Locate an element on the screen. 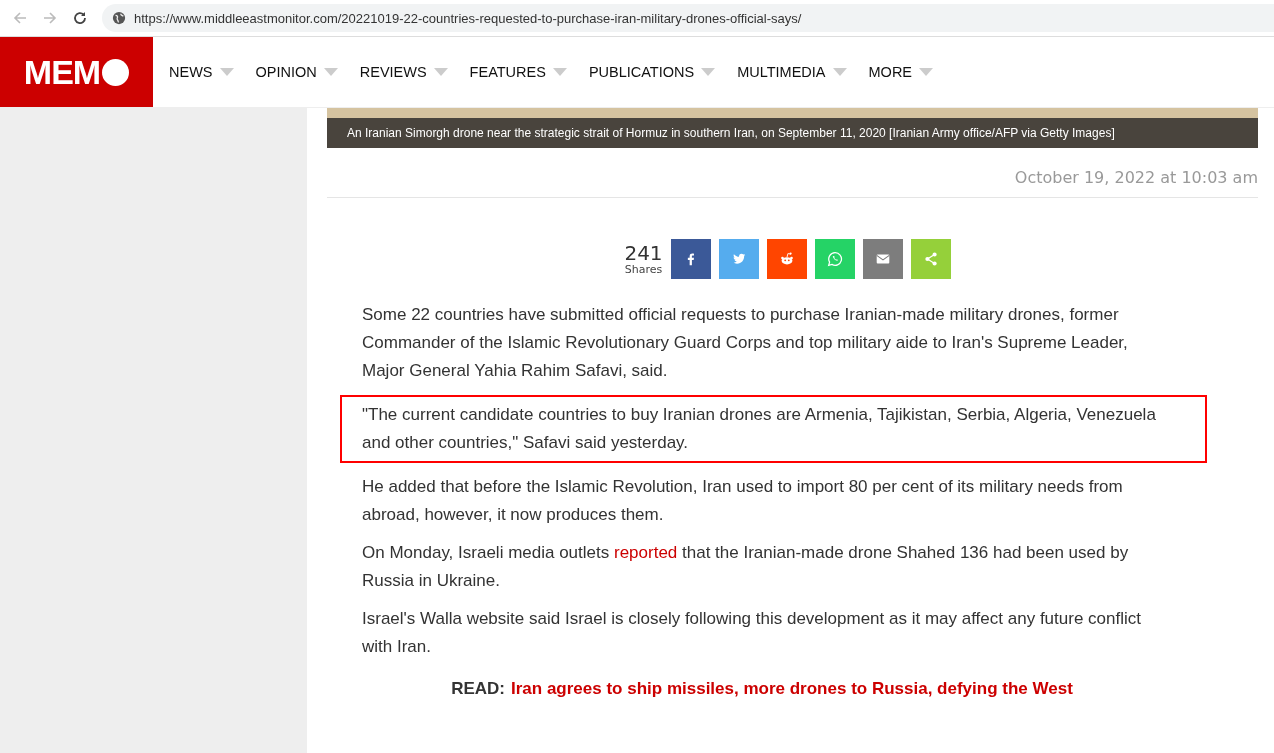 This screenshot has width=1274, height=753. twitter-share-button is located at coordinates (738, 259).